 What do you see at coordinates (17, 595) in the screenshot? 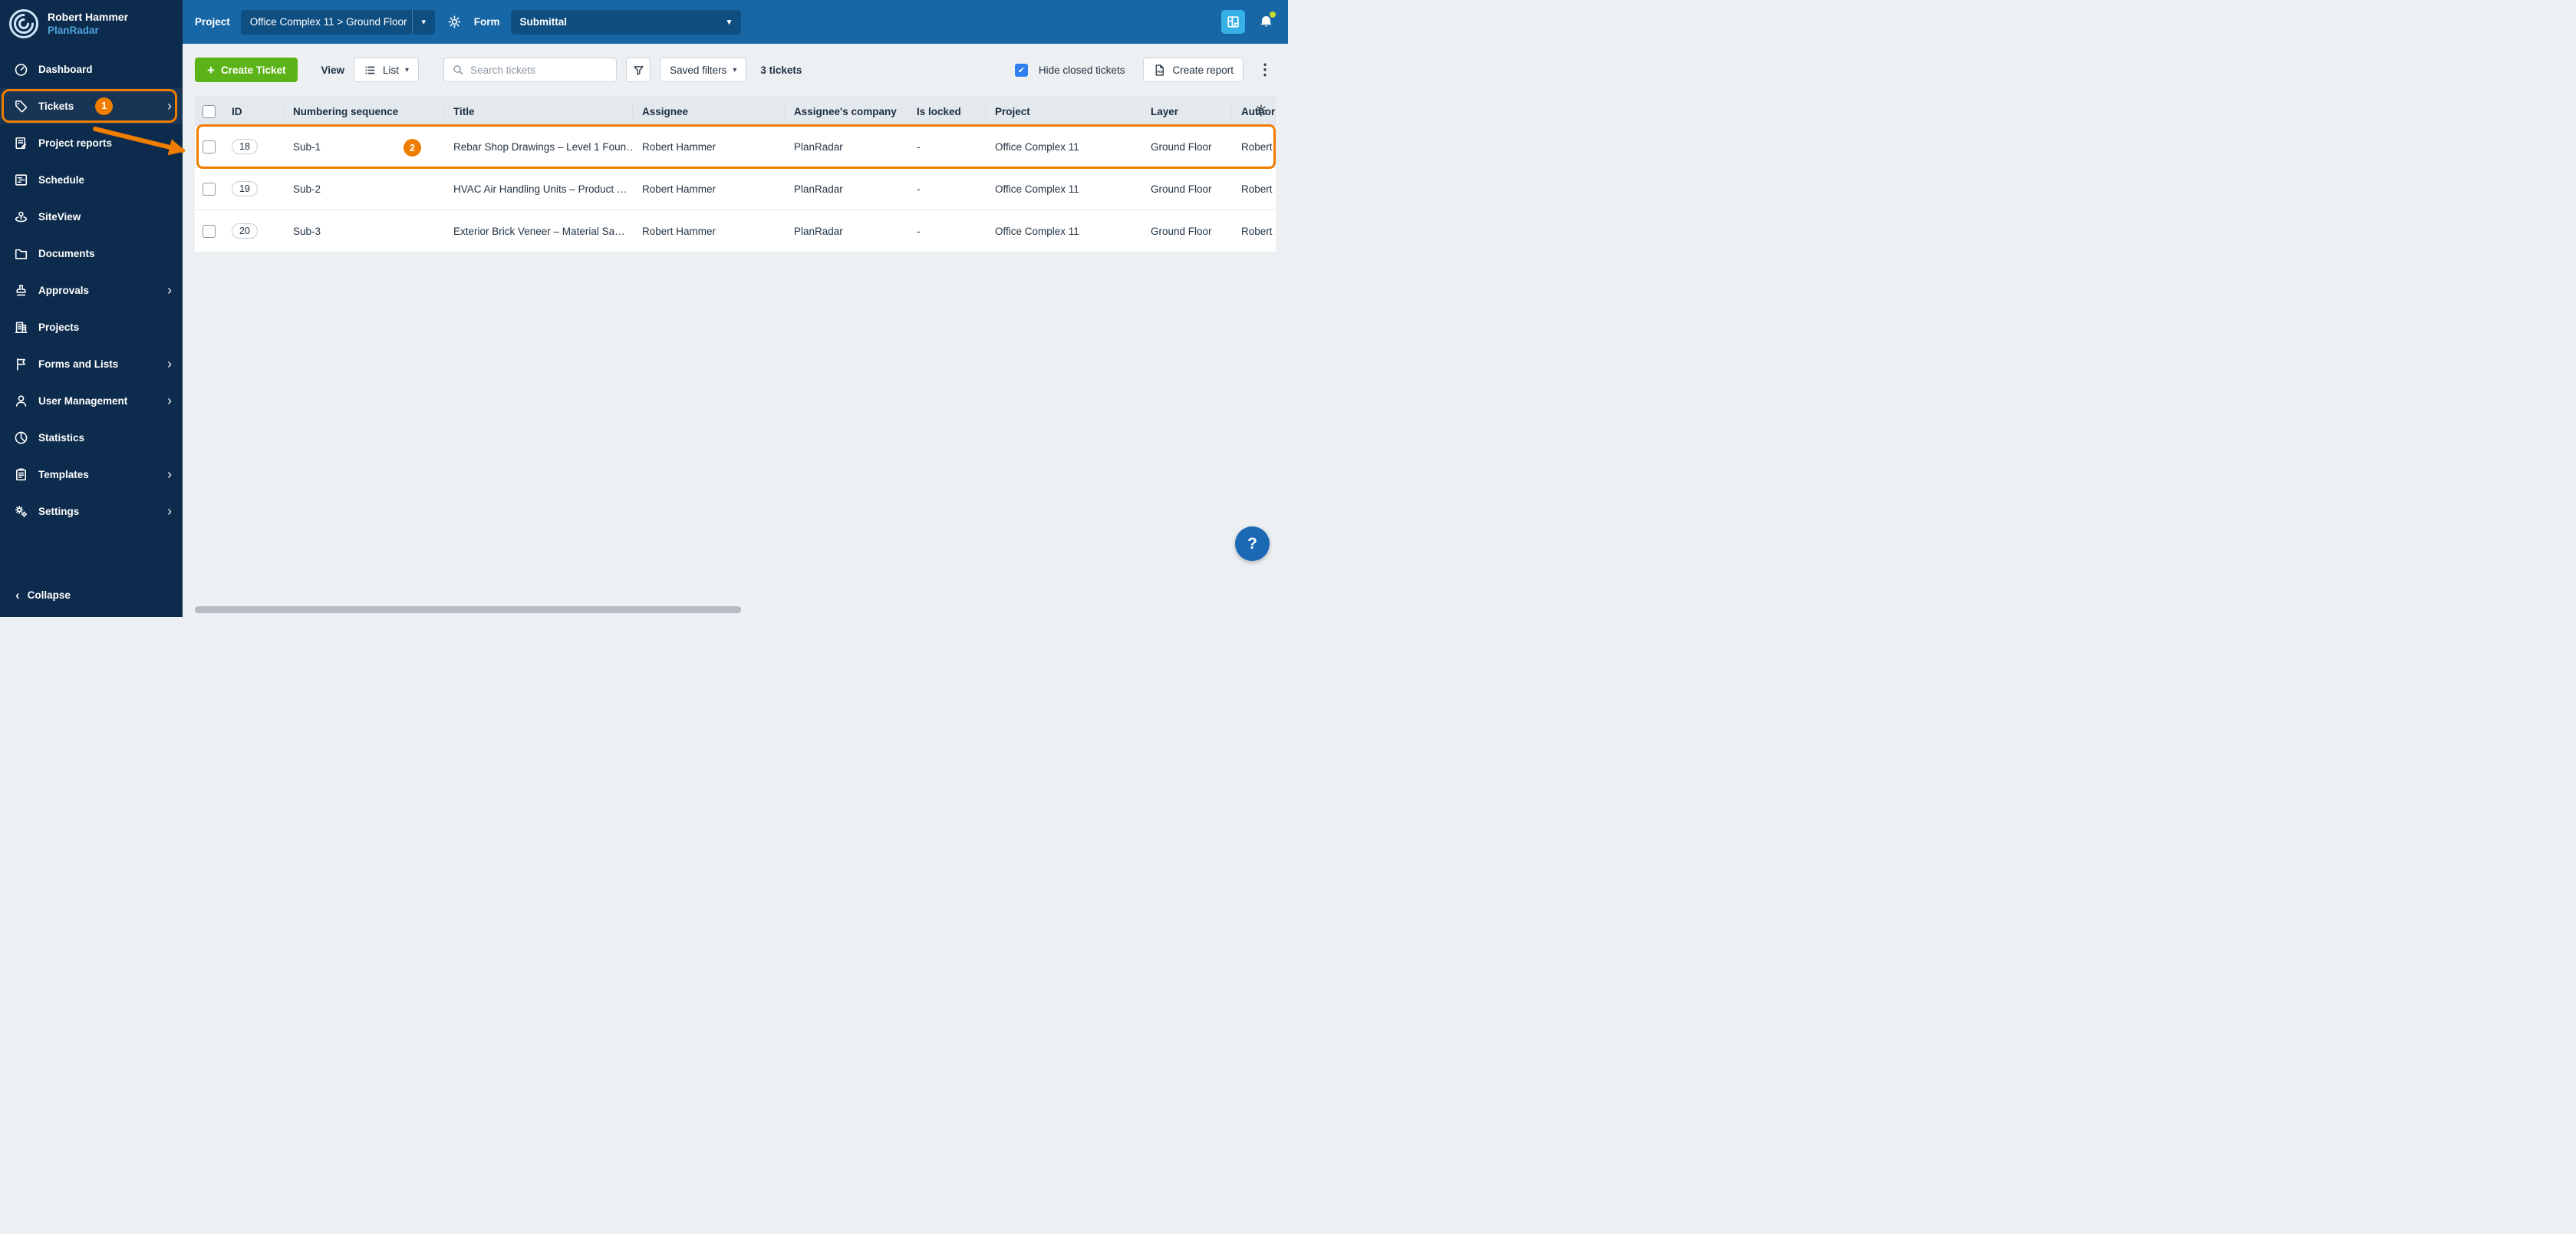
I see `chevron-left-icon: ‹` at bounding box center [17, 595].